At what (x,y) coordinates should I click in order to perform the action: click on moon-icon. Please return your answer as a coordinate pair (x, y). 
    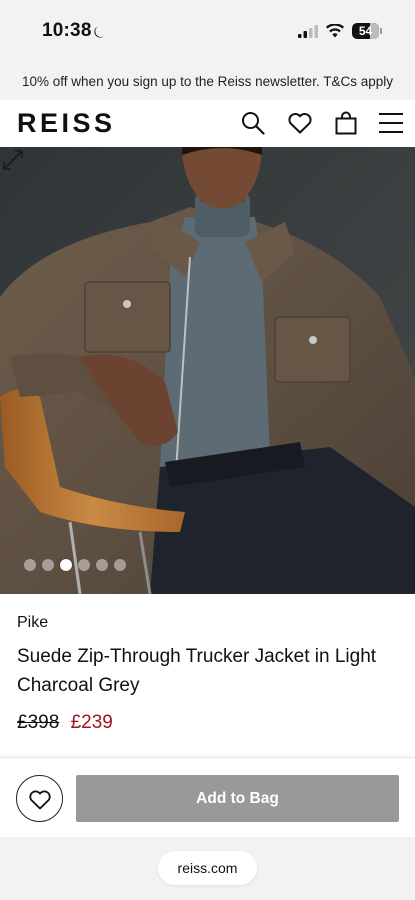
    Looking at the image, I should click on (100, 32).